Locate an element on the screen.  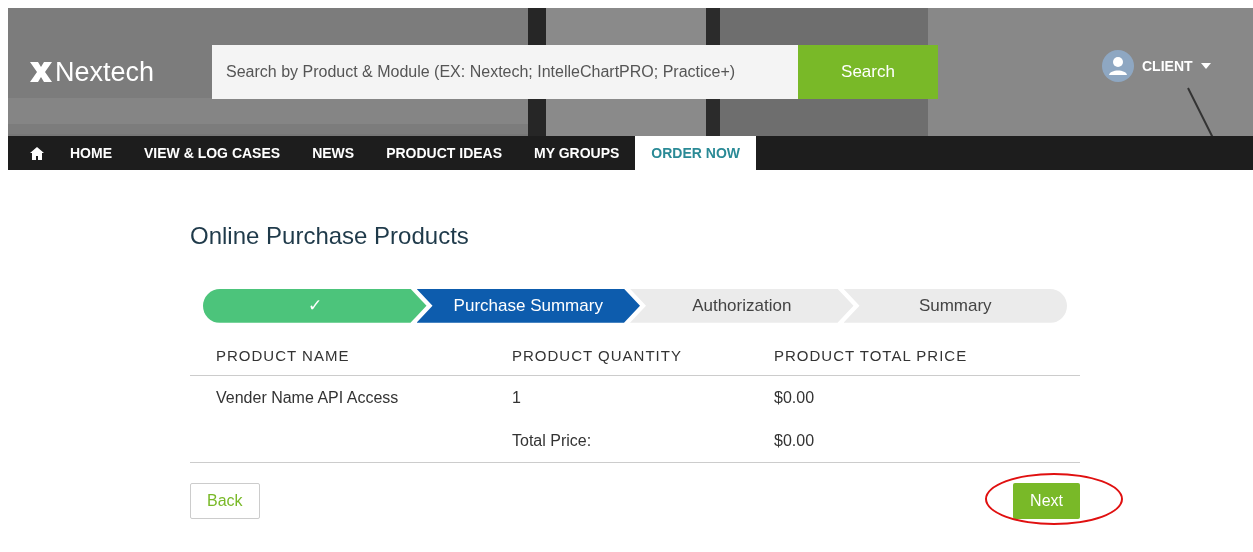
table-cell: 1 is located at coordinates (516, 398).